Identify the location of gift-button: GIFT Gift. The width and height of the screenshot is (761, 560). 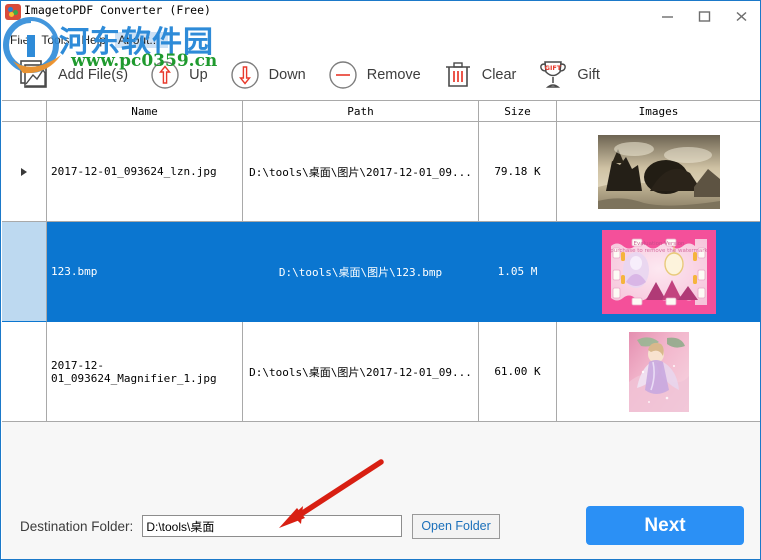
(568, 75).